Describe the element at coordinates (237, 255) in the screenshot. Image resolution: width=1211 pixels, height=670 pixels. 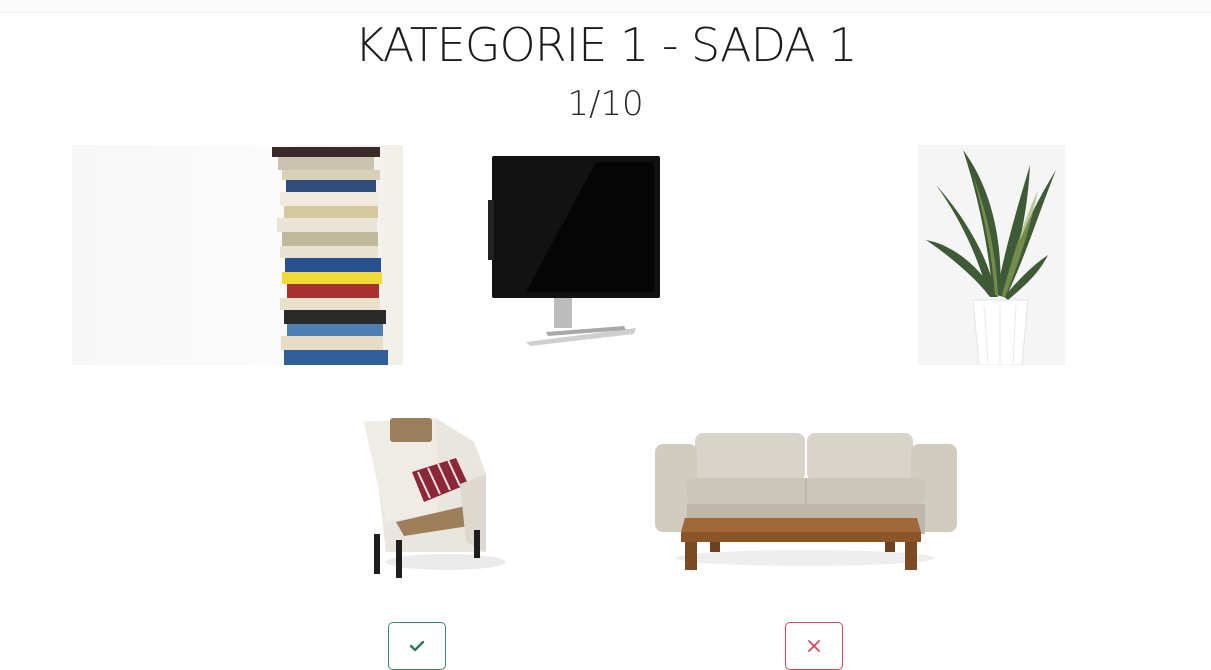
I see `book-stack-image` at that location.